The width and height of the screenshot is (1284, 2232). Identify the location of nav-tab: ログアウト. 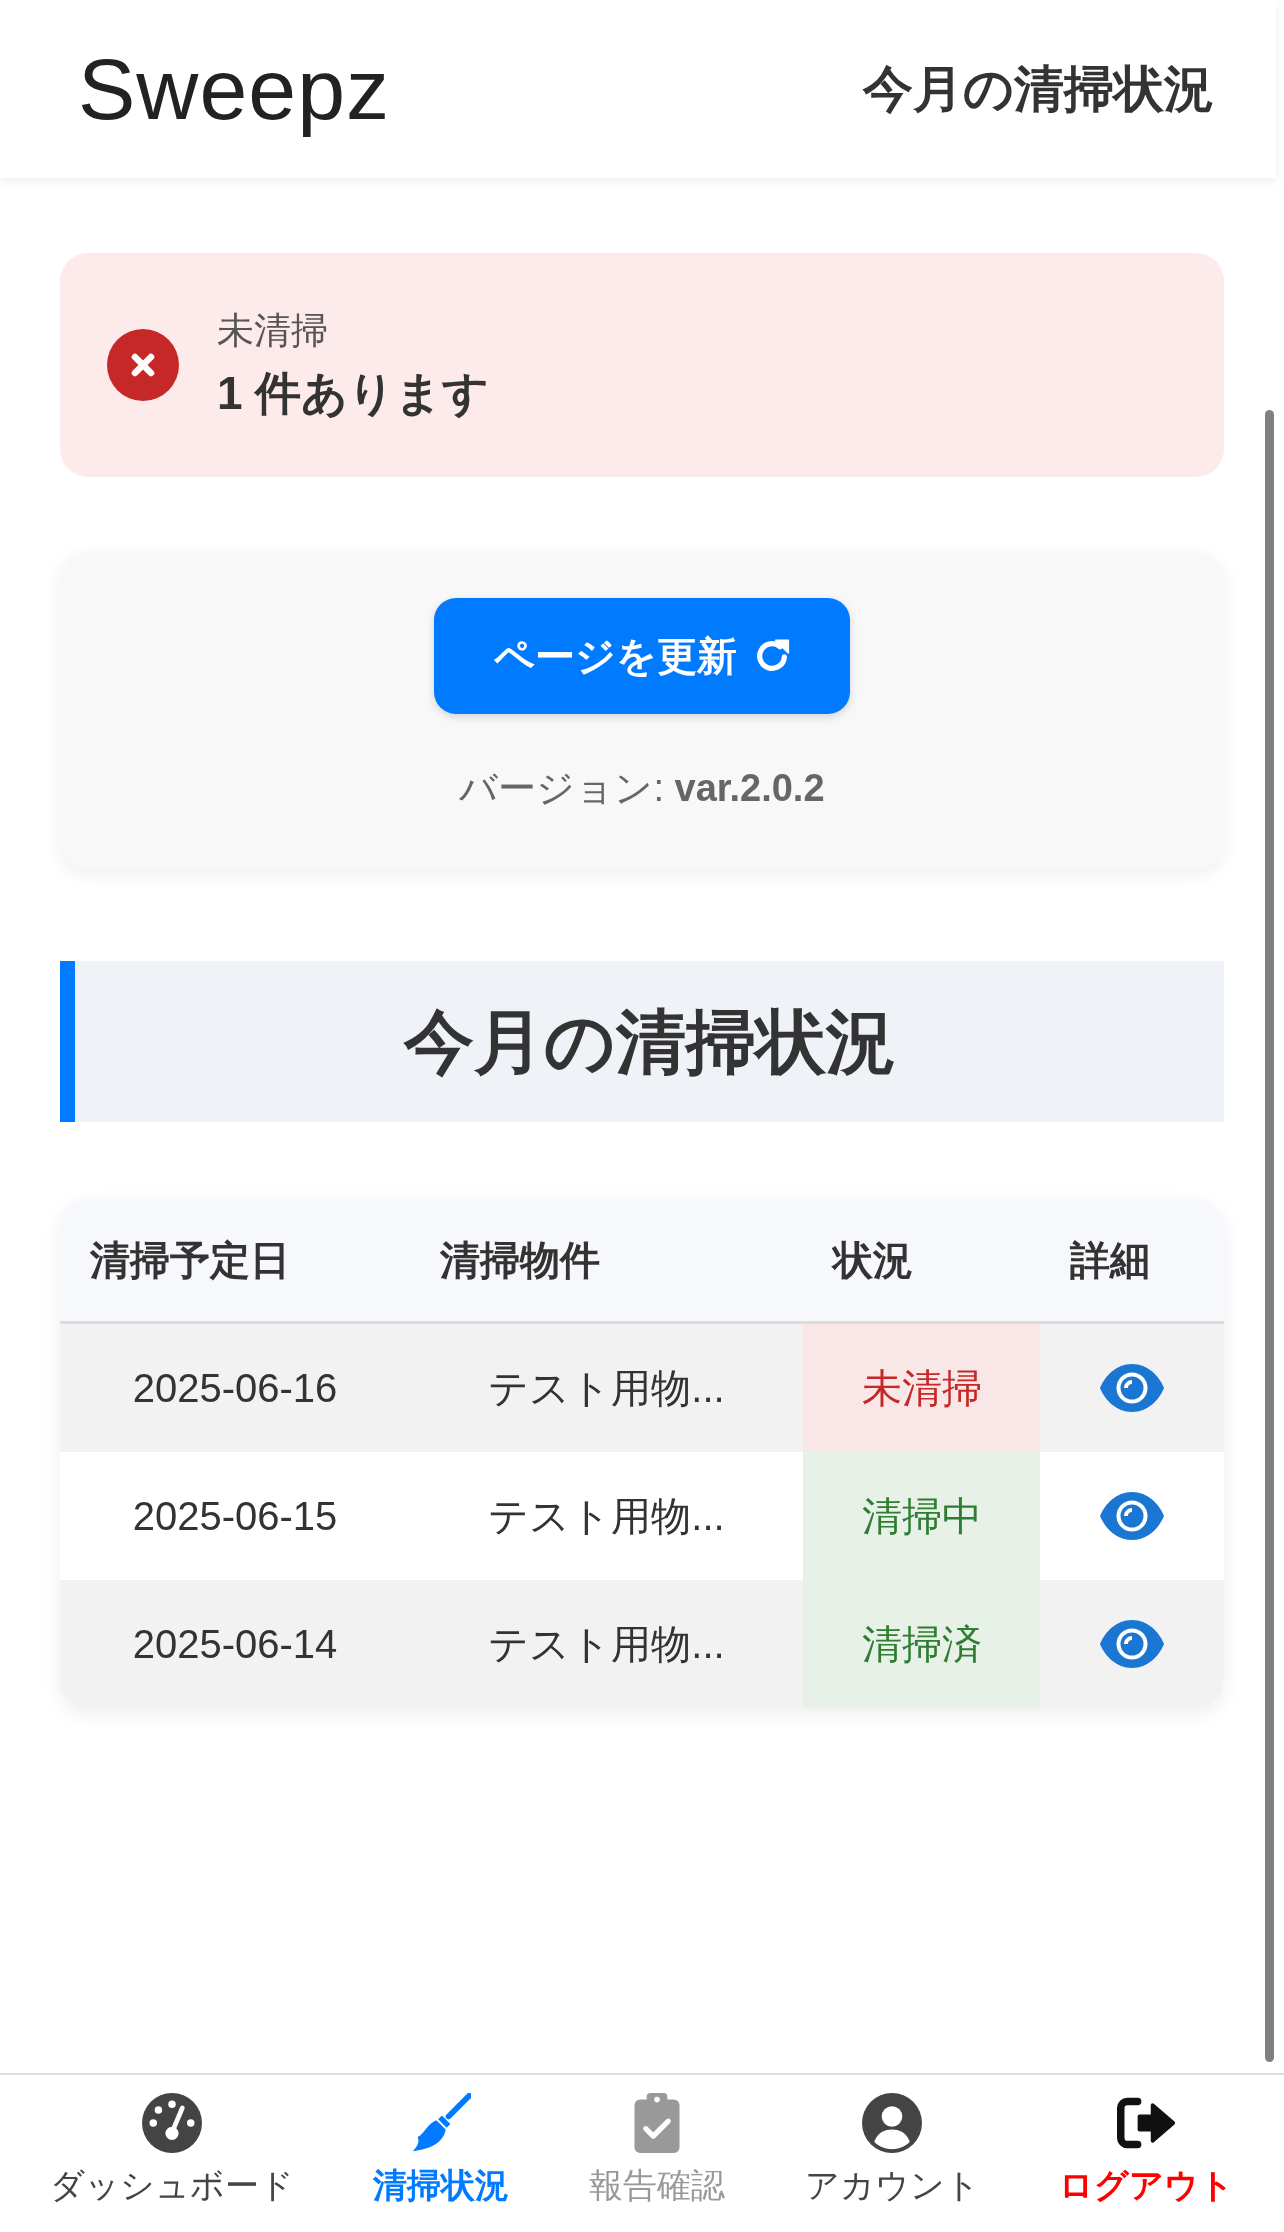
(1147, 2149).